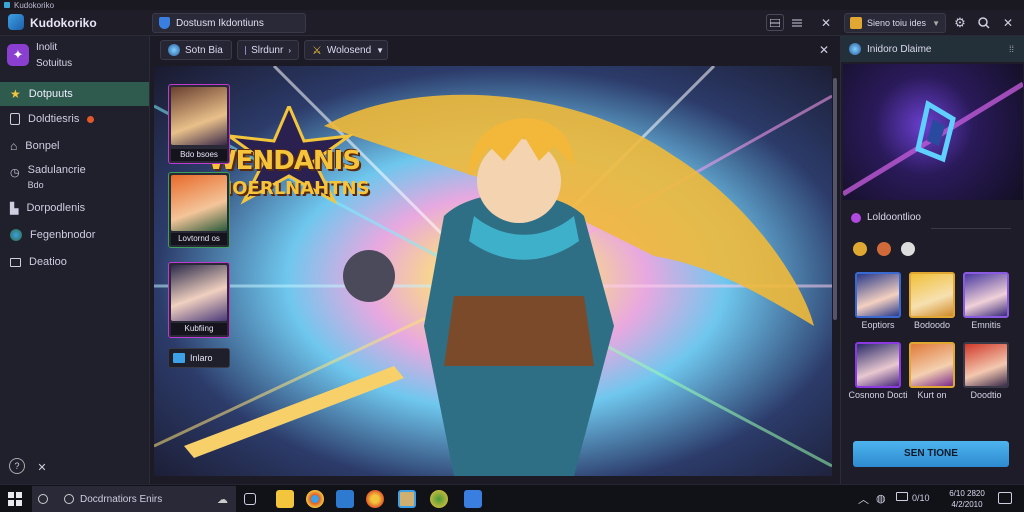 This screenshot has height=512, width=1024. I want to click on characters-section-title: Loldoontlioo, so click(886, 217).